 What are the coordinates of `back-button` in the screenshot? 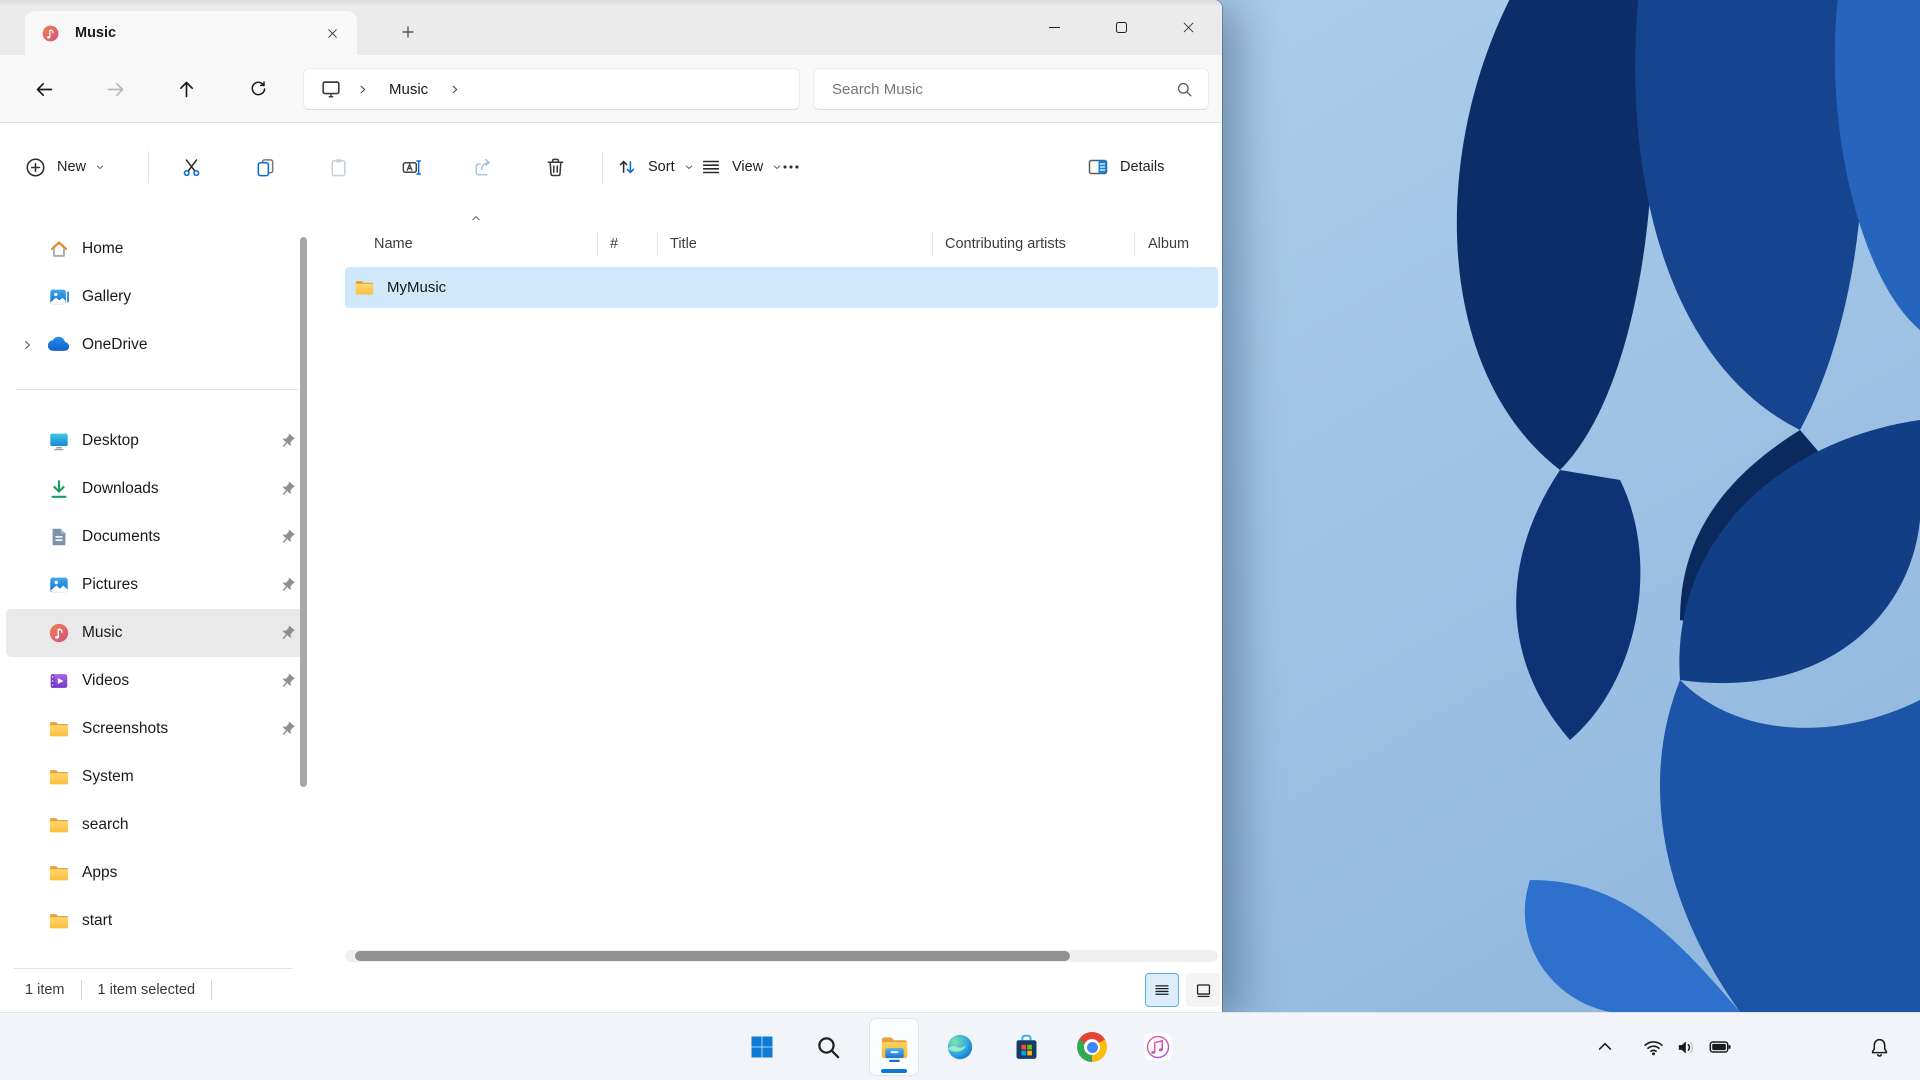 It's located at (44, 89).